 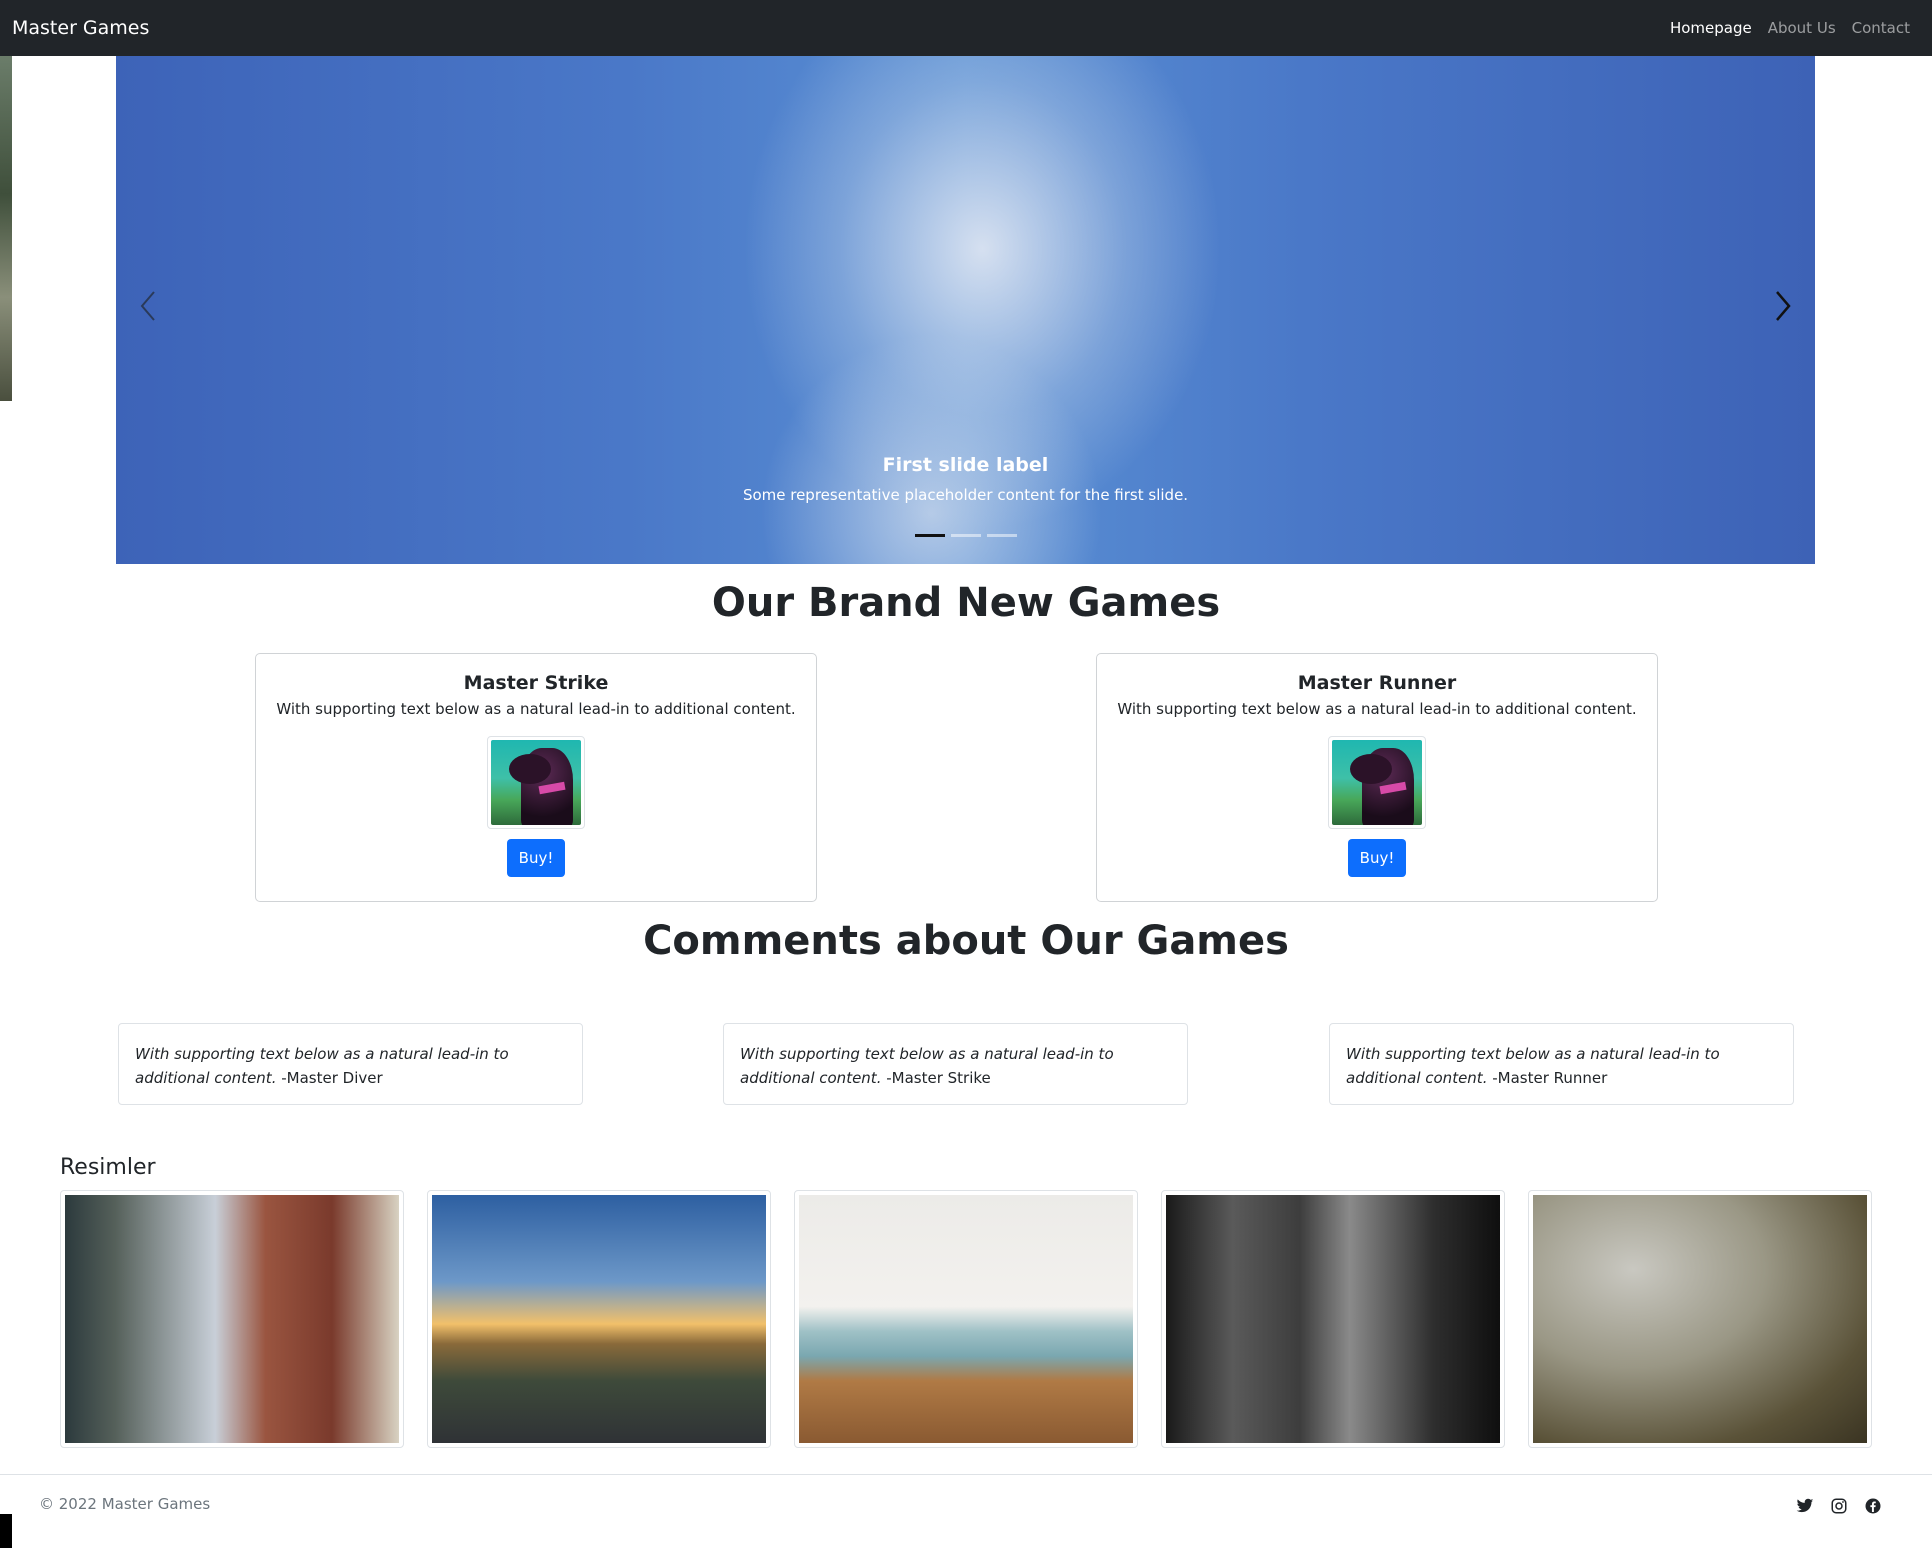 I want to click on nav-link-homepage: Homepage, so click(x=1711, y=28).